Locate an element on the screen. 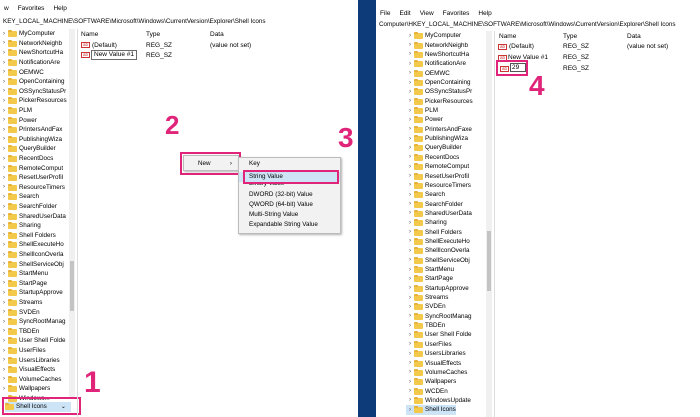 Image resolution: width=700 pixels, height=417 pixels. tree-item: › PrintersAndFaxe is located at coordinates (439, 130).